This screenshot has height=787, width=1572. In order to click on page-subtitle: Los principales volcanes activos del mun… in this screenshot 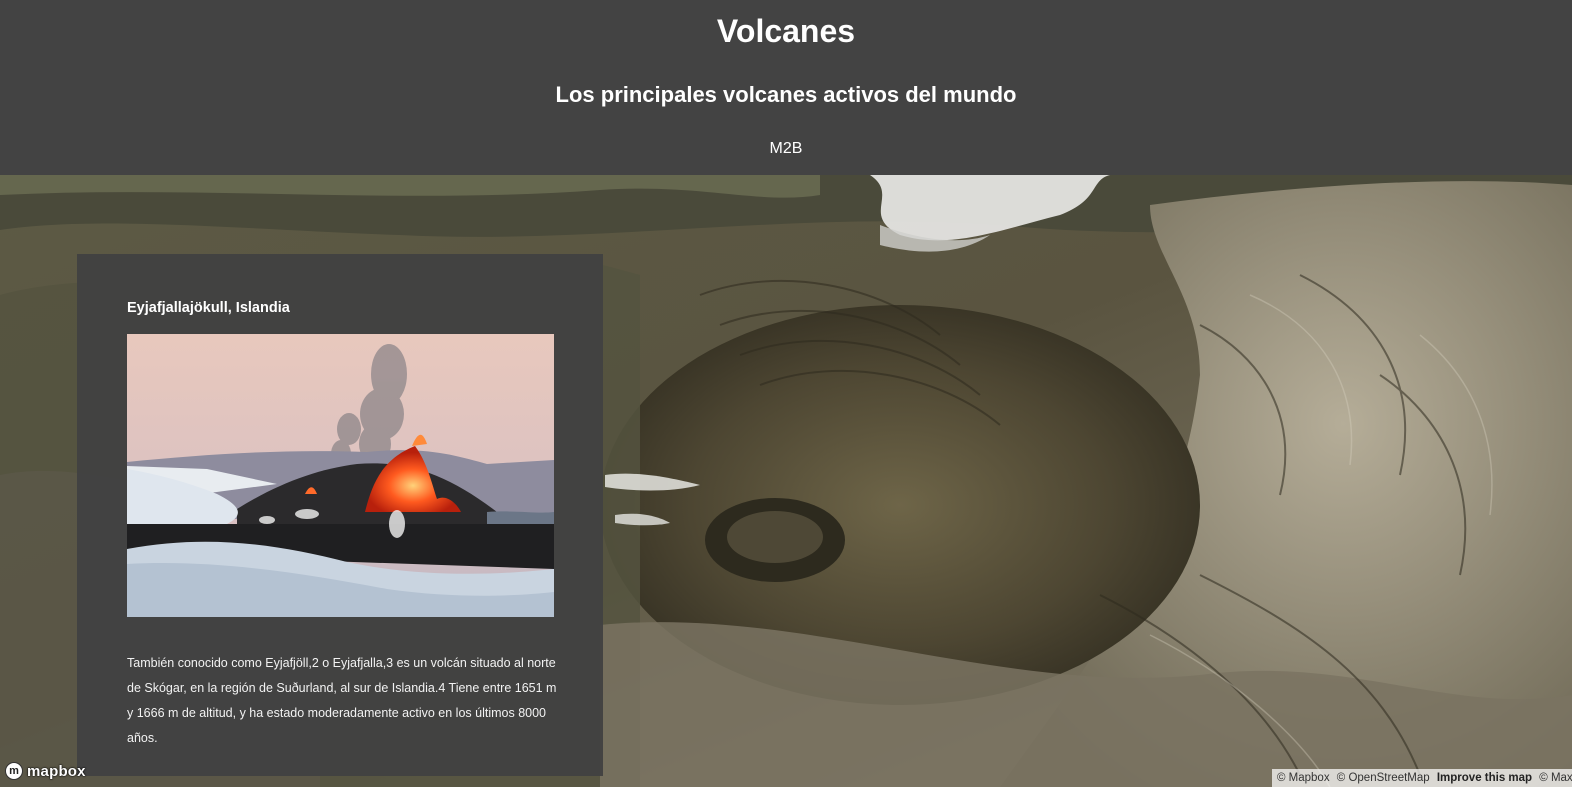, I will do `click(786, 94)`.